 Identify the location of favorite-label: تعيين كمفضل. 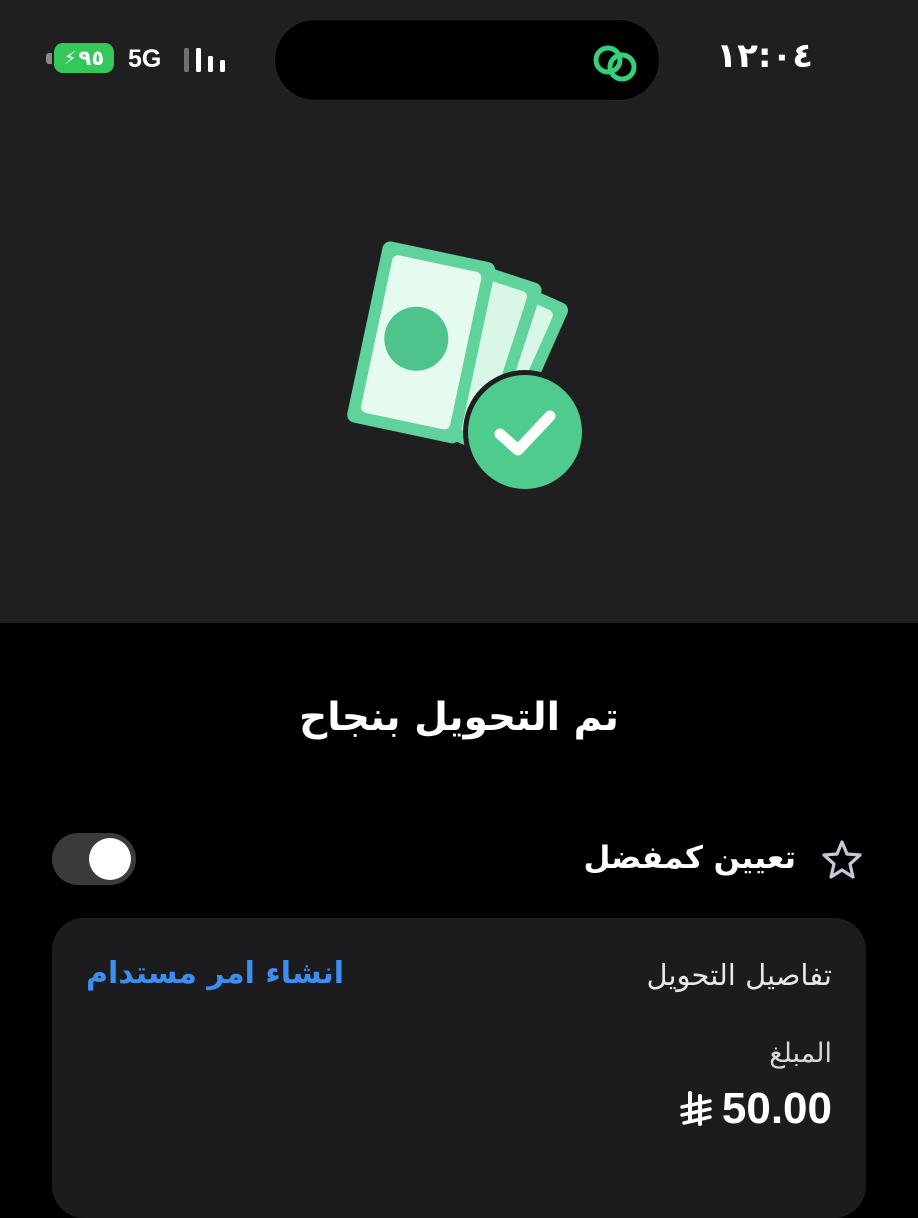
(689, 858).